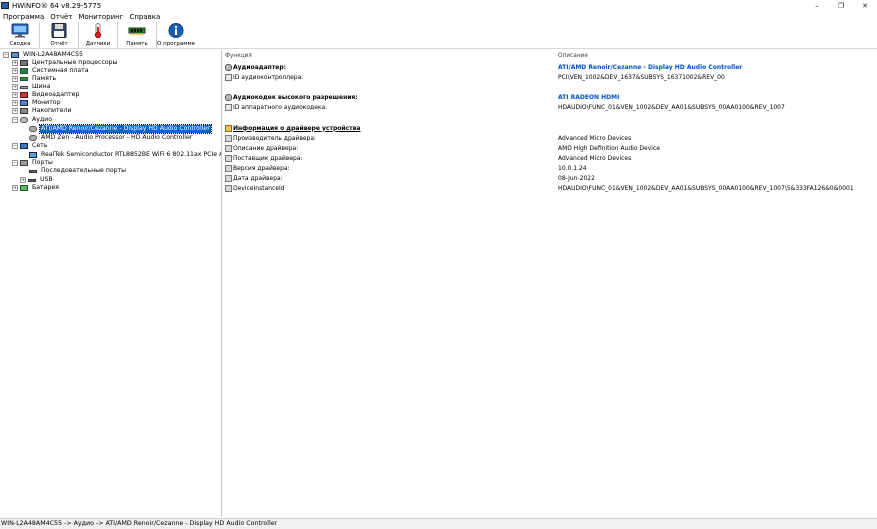 Image resolution: width=877 pixels, height=529 pixels. Describe the element at coordinates (100, 17) in the screenshot. I see `menu-monitoring: Мониторинг` at that location.